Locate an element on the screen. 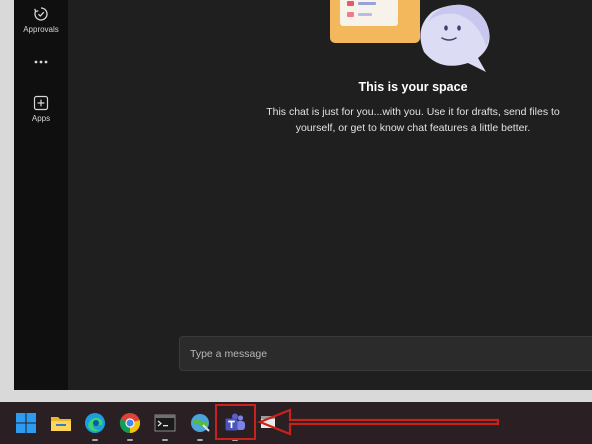  rail-item-more is located at coordinates (41, 62).